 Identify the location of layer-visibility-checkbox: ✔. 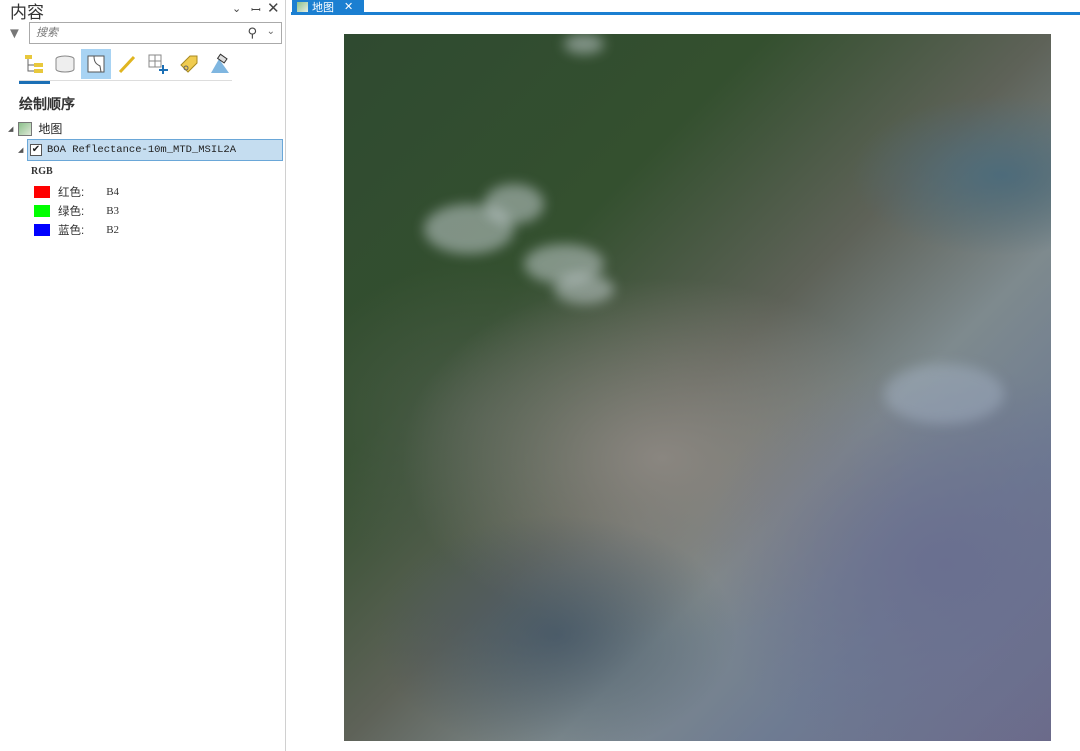
(36, 150).